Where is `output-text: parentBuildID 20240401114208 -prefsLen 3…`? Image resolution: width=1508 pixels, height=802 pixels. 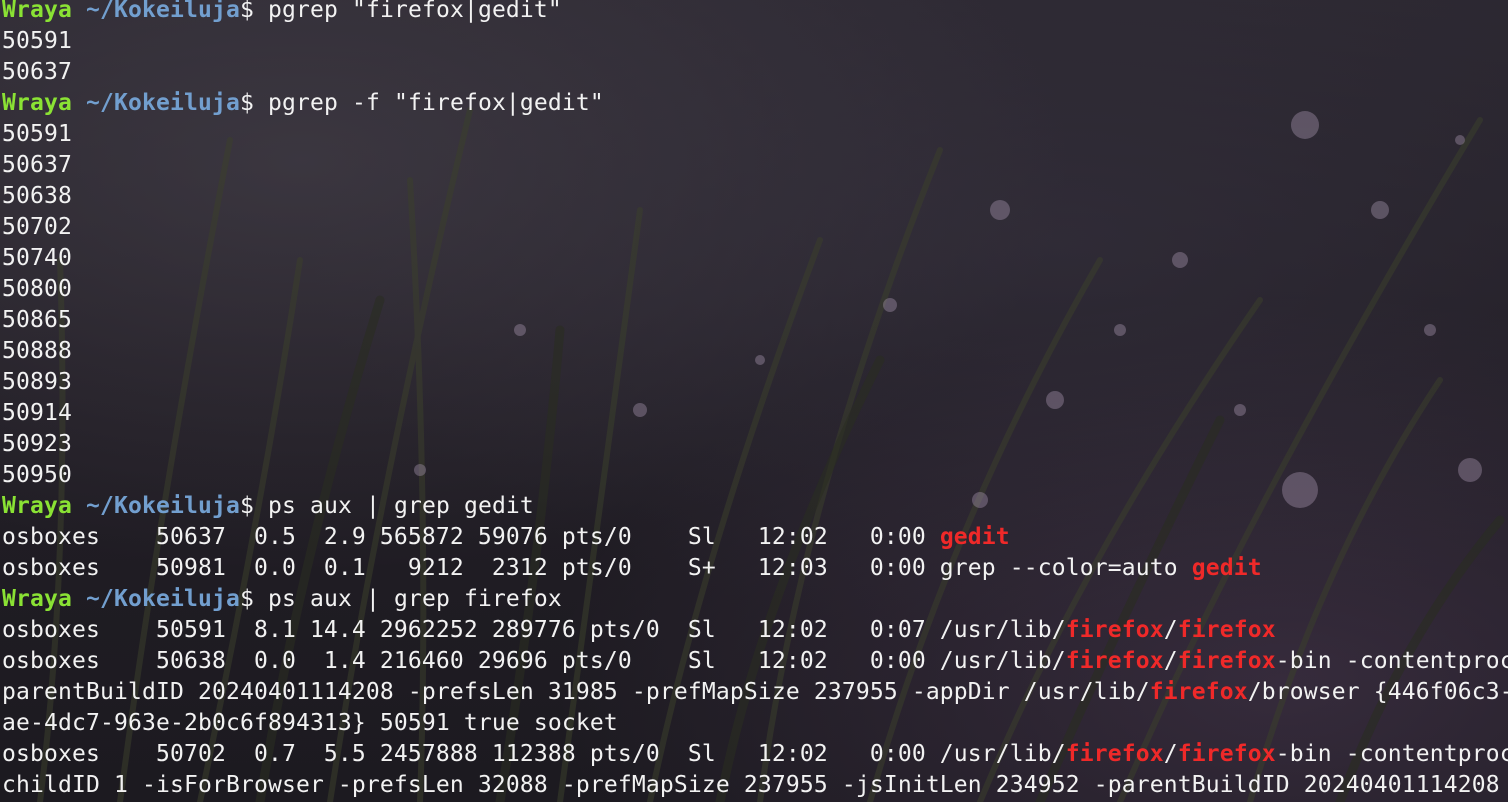 output-text: parentBuildID 20240401114208 -prefsLen 3… is located at coordinates (576, 692).